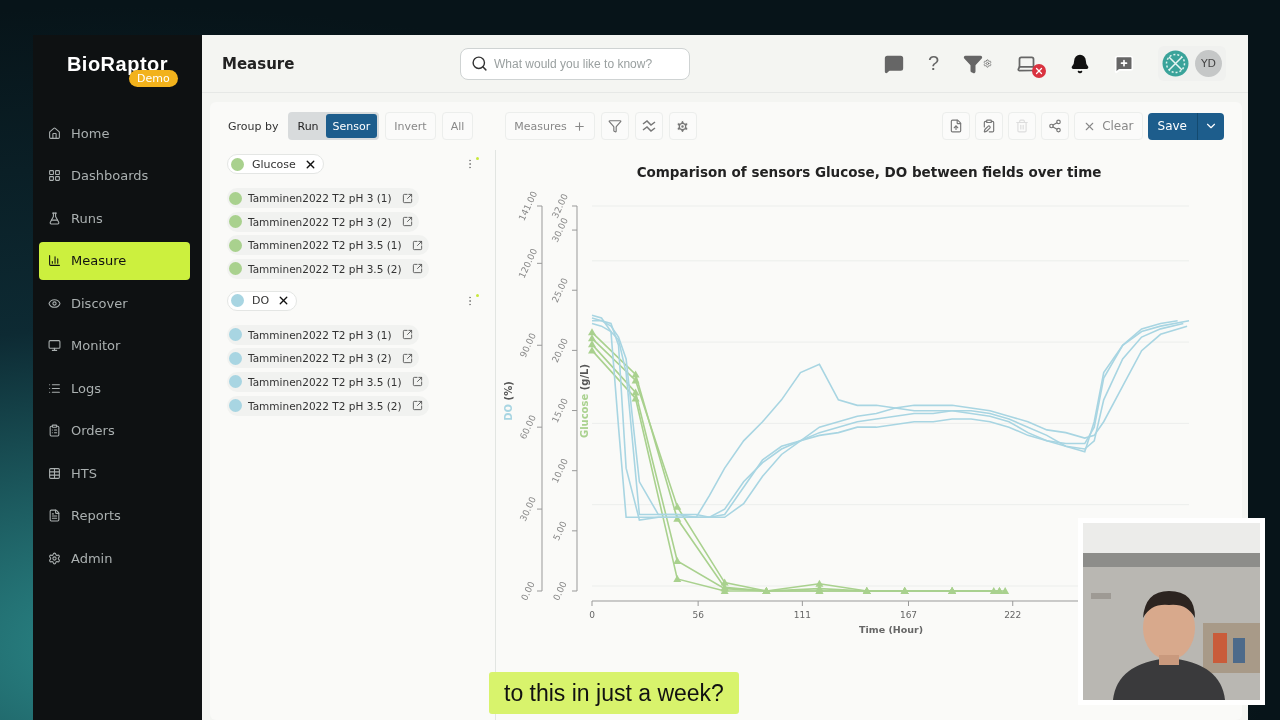  What do you see at coordinates (802, 615) in the screenshot?
I see `axis-tick-label: 111` at bounding box center [802, 615].